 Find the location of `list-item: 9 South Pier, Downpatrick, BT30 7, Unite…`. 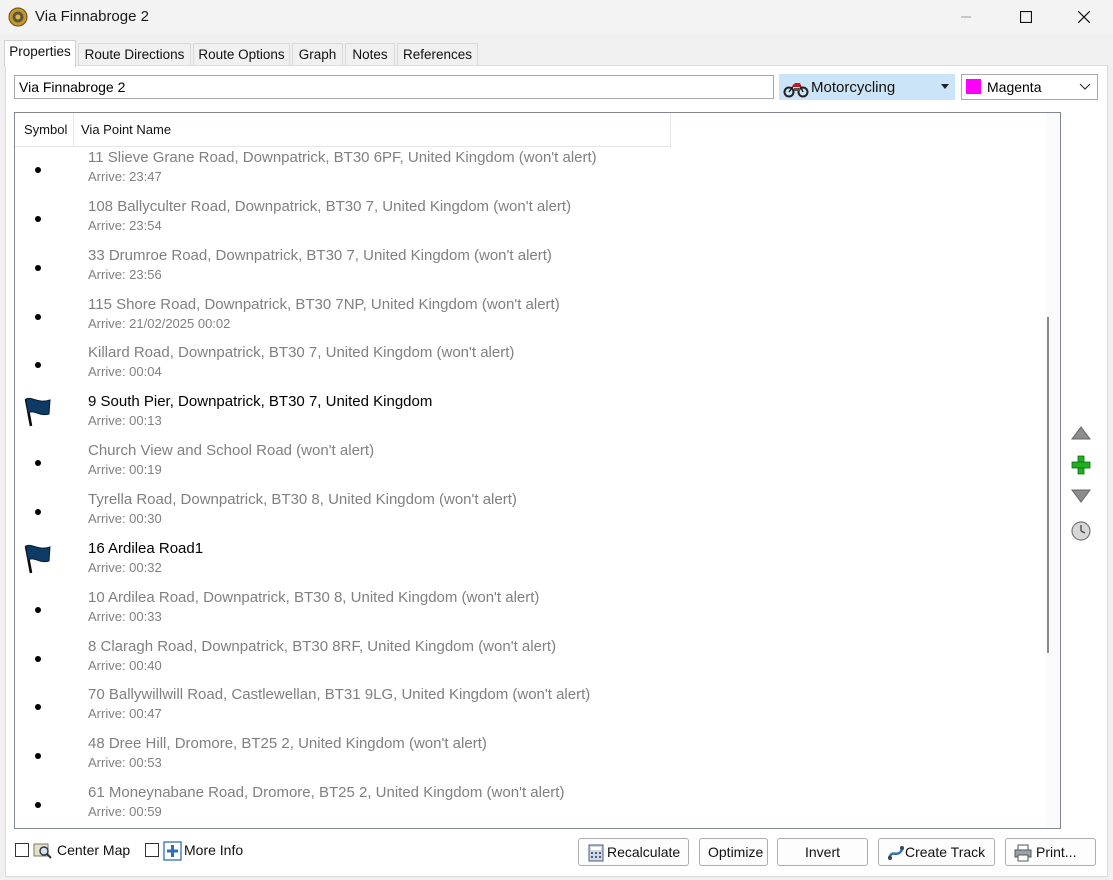

list-item: 9 South Pier, Downpatrick, BT30 7, Unite… is located at coordinates (530, 415).